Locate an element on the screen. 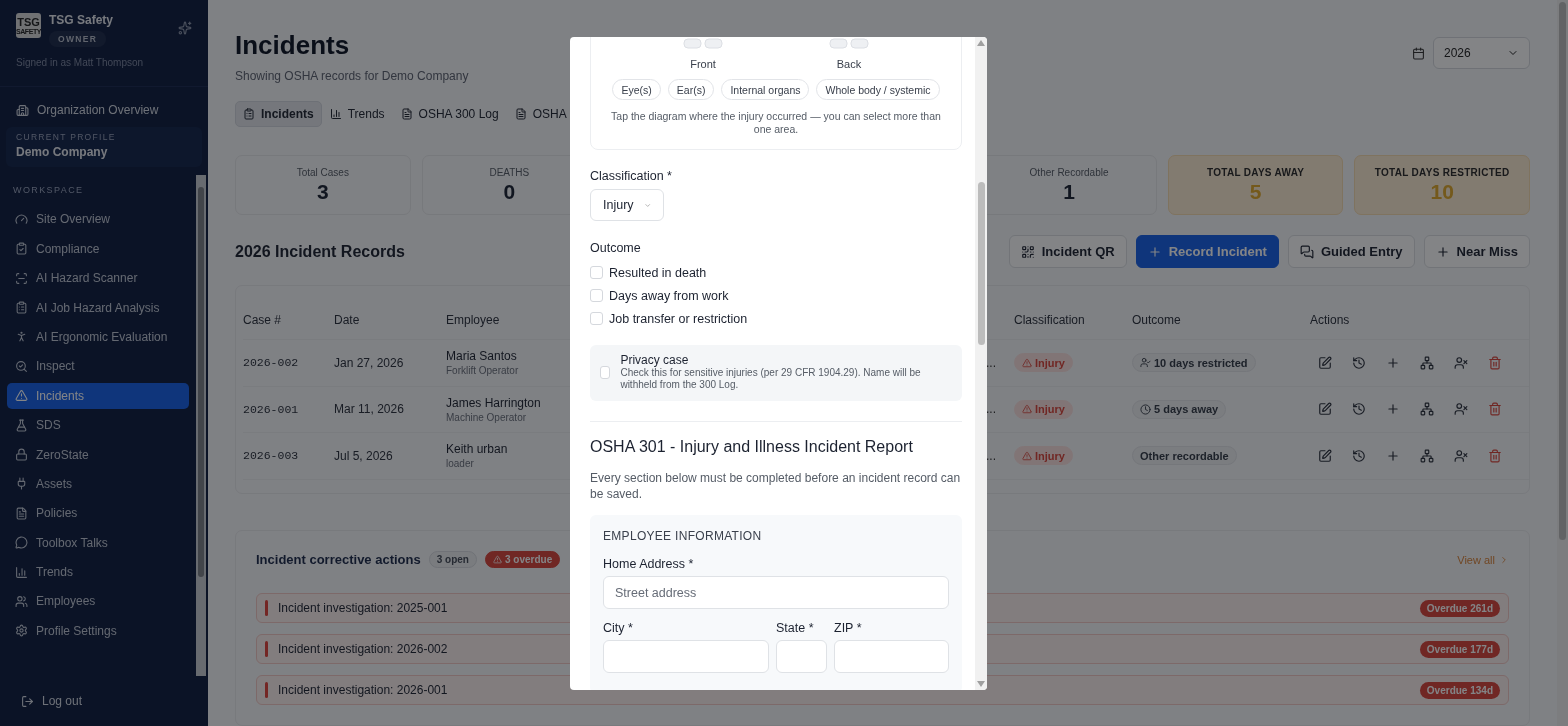 This screenshot has height=726, width=1568. diagram-hint: Tap the diagram where the injury occurred — you can select more than one area. is located at coordinates (776, 123).